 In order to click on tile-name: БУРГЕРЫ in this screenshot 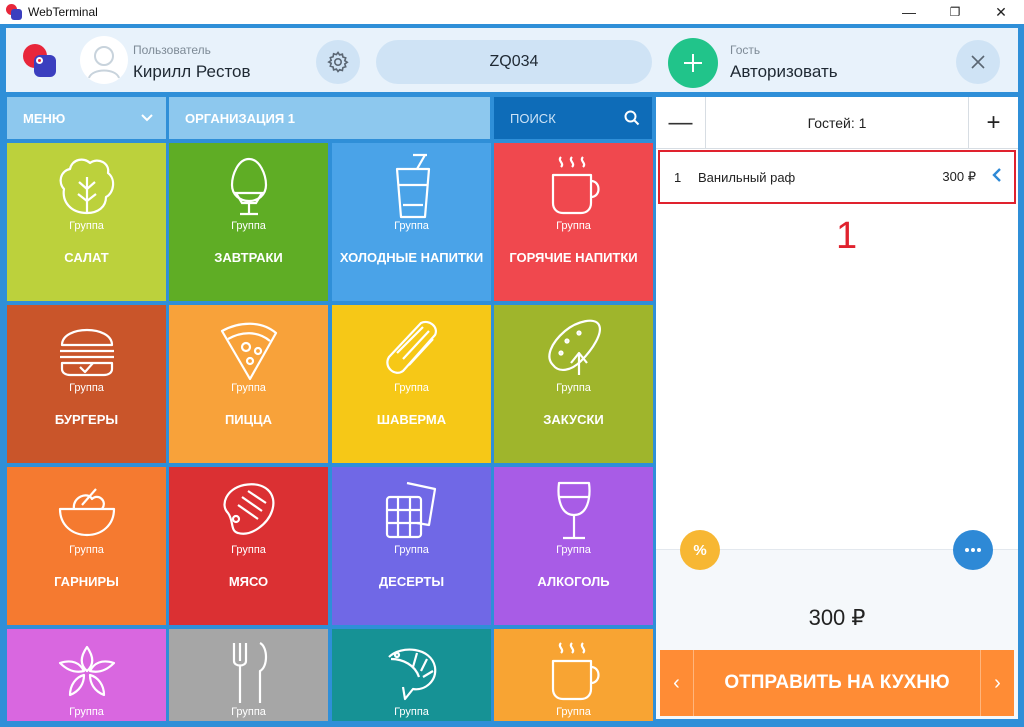, I will do `click(86, 419)`.